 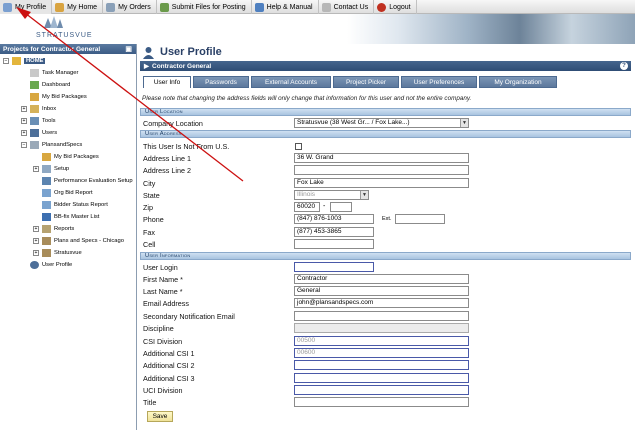 What do you see at coordinates (491, 29) in the screenshot?
I see `banner-image` at bounding box center [491, 29].